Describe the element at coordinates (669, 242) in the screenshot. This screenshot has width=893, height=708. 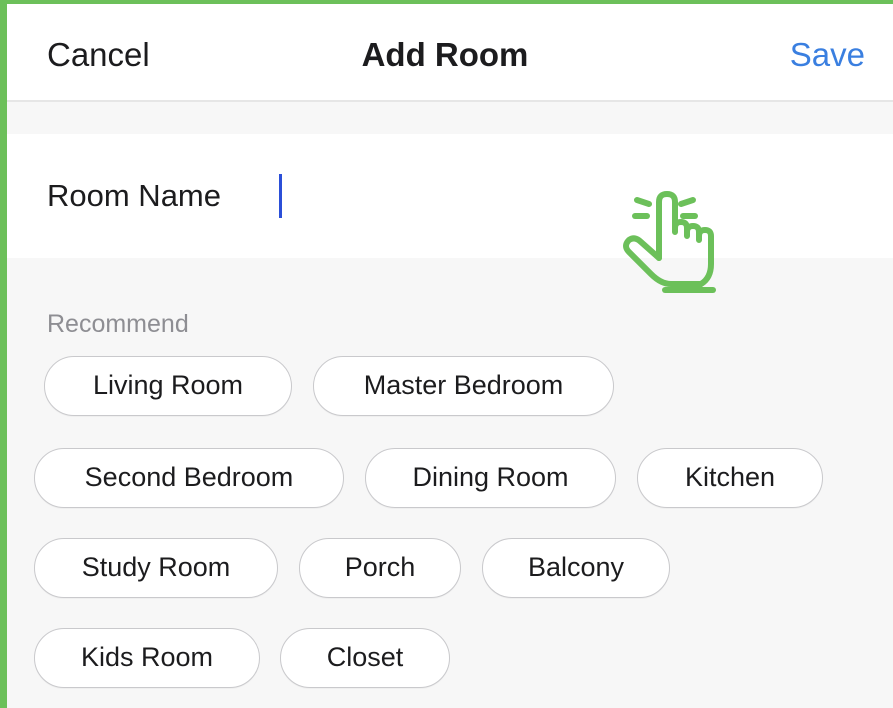
I see `tap-hand-icon` at that location.